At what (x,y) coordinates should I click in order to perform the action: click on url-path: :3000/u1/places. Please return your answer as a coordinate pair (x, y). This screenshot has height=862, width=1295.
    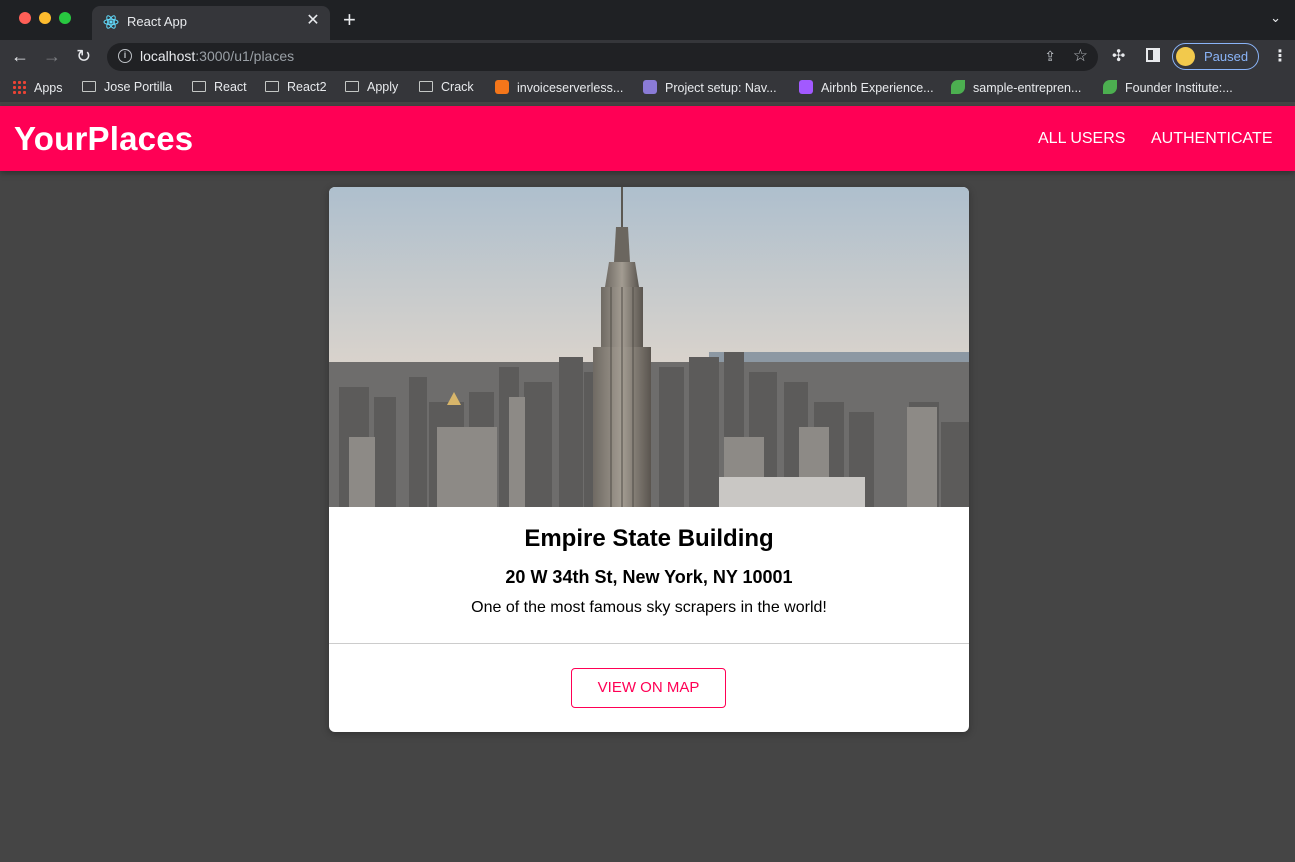
    Looking at the image, I should click on (245, 56).